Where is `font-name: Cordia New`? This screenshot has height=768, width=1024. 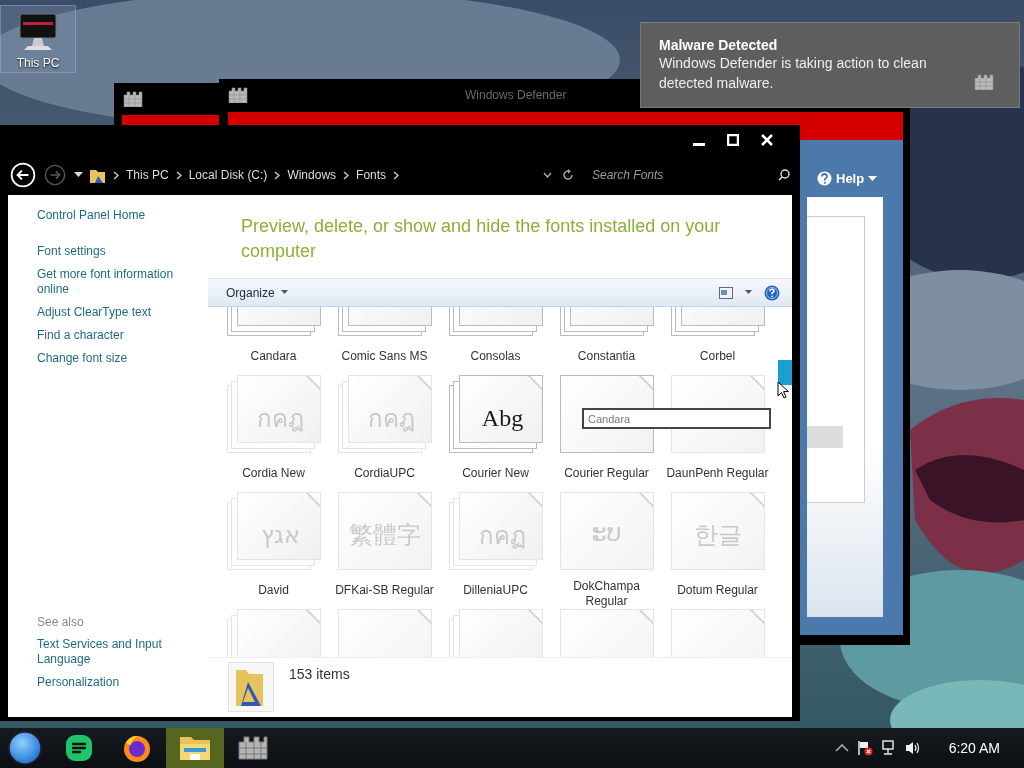 font-name: Cordia New is located at coordinates (273, 473).